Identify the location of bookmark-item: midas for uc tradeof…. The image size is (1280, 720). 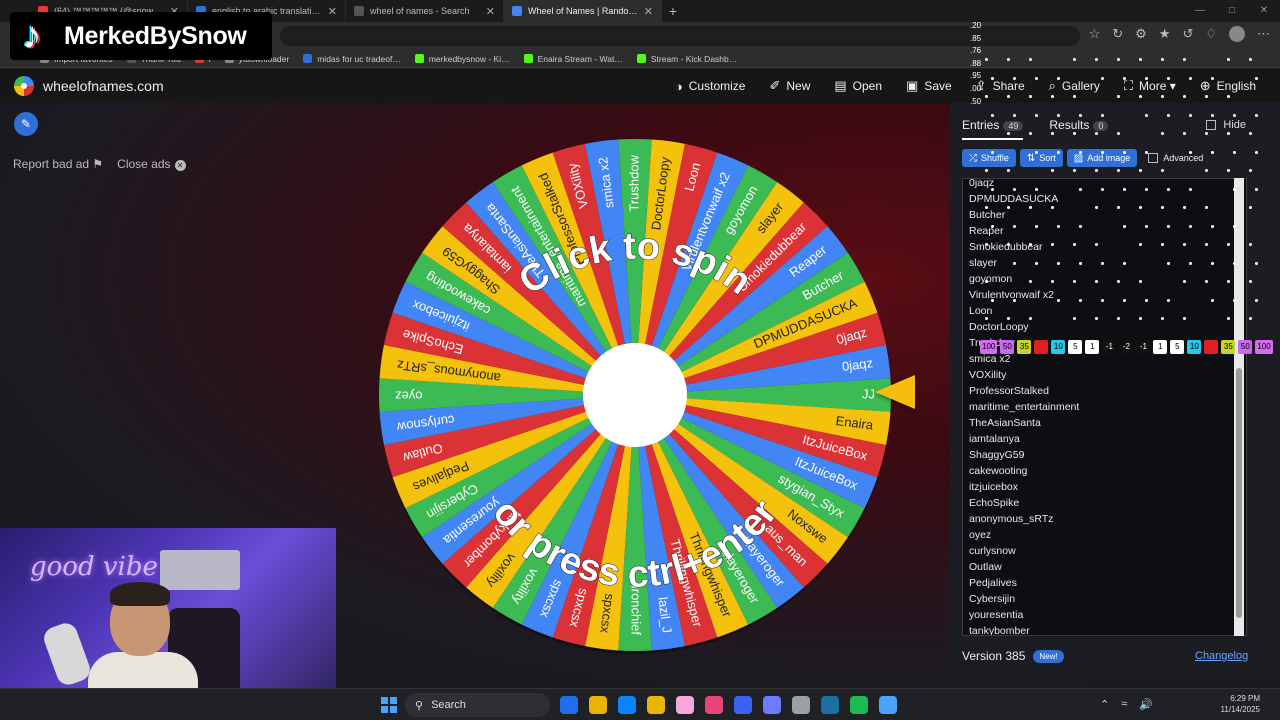
(352, 59).